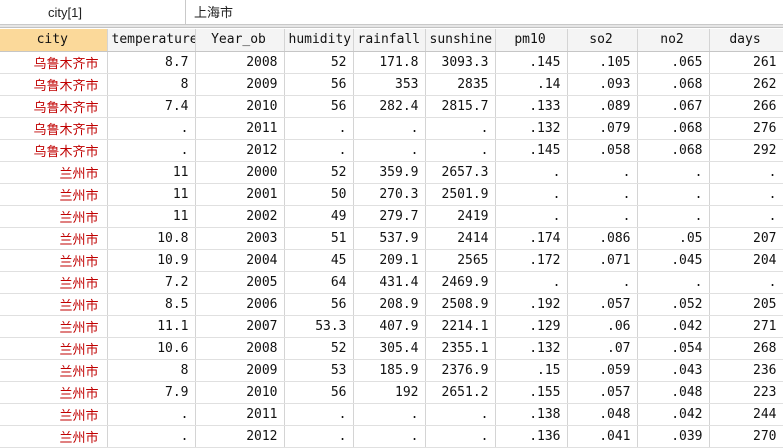  Describe the element at coordinates (602, 40) in the screenshot. I see `column-header-so2: so2` at that location.